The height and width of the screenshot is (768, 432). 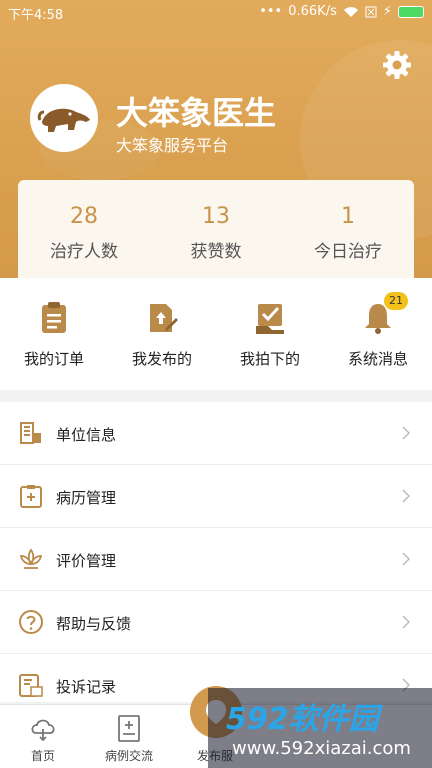 I want to click on my-published-button: 我发布的, so click(x=162, y=334).